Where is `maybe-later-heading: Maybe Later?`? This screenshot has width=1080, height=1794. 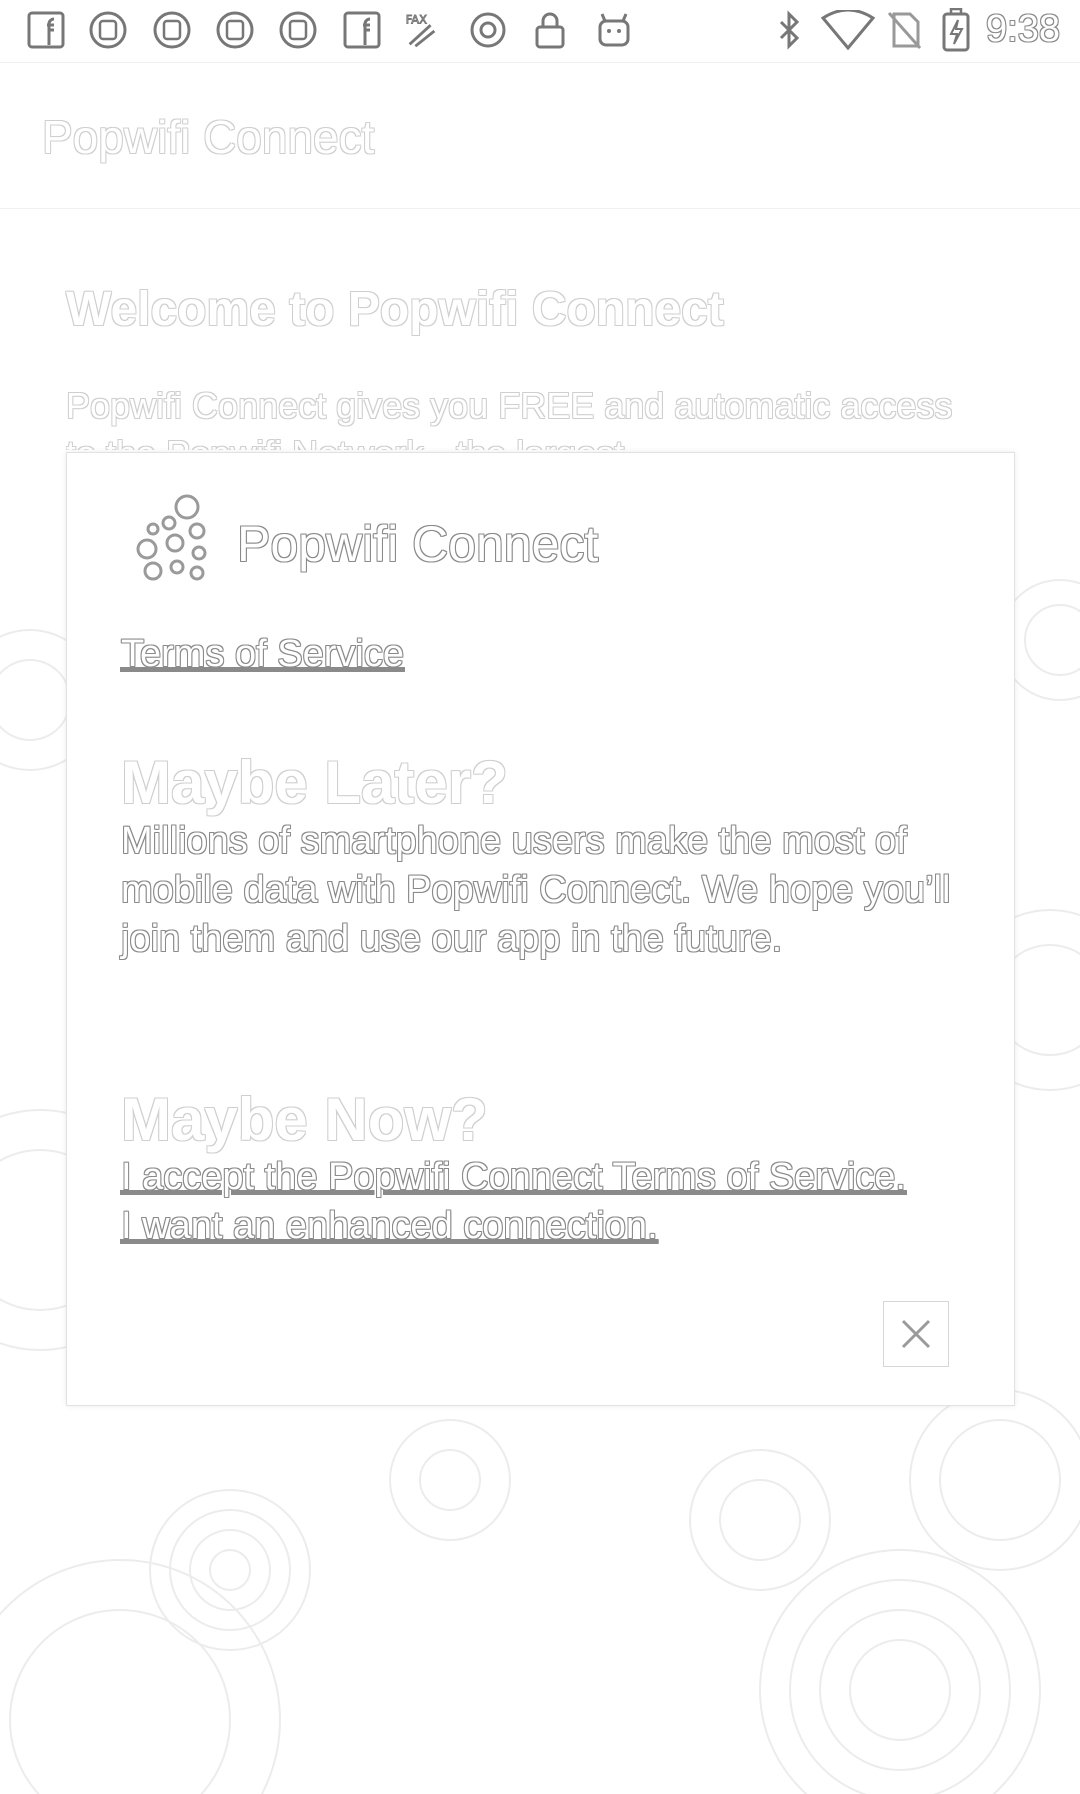
maybe-later-heading: Maybe Later? is located at coordinates (314, 782).